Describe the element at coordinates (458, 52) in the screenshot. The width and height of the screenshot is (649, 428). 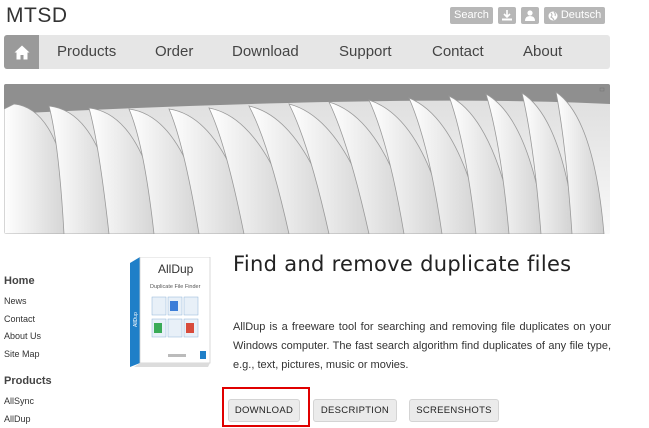
I see `nav-item-contact: Contact` at that location.